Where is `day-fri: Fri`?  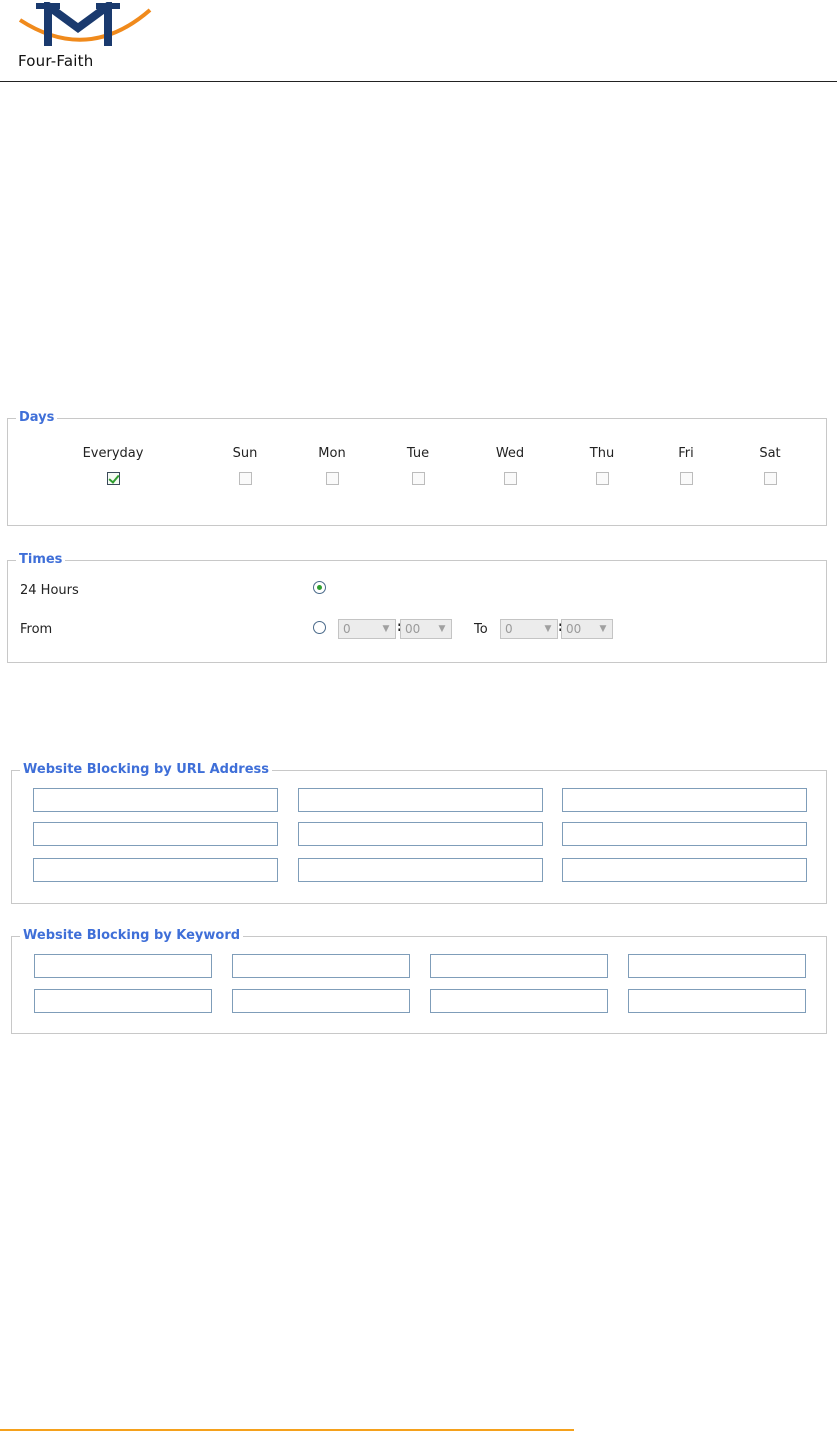 day-fri: Fri is located at coordinates (686, 465).